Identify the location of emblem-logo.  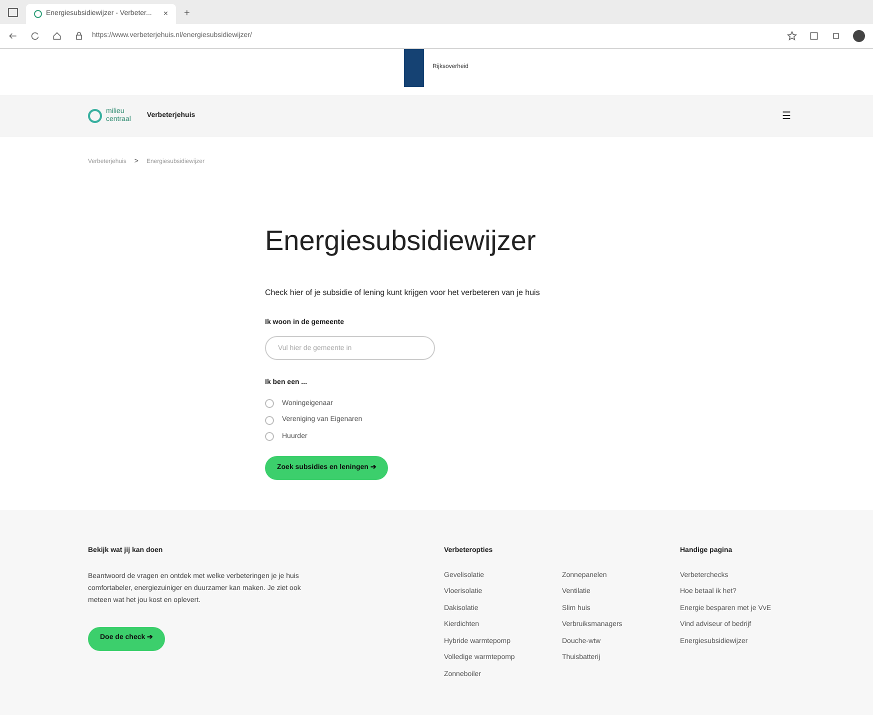
(414, 68).